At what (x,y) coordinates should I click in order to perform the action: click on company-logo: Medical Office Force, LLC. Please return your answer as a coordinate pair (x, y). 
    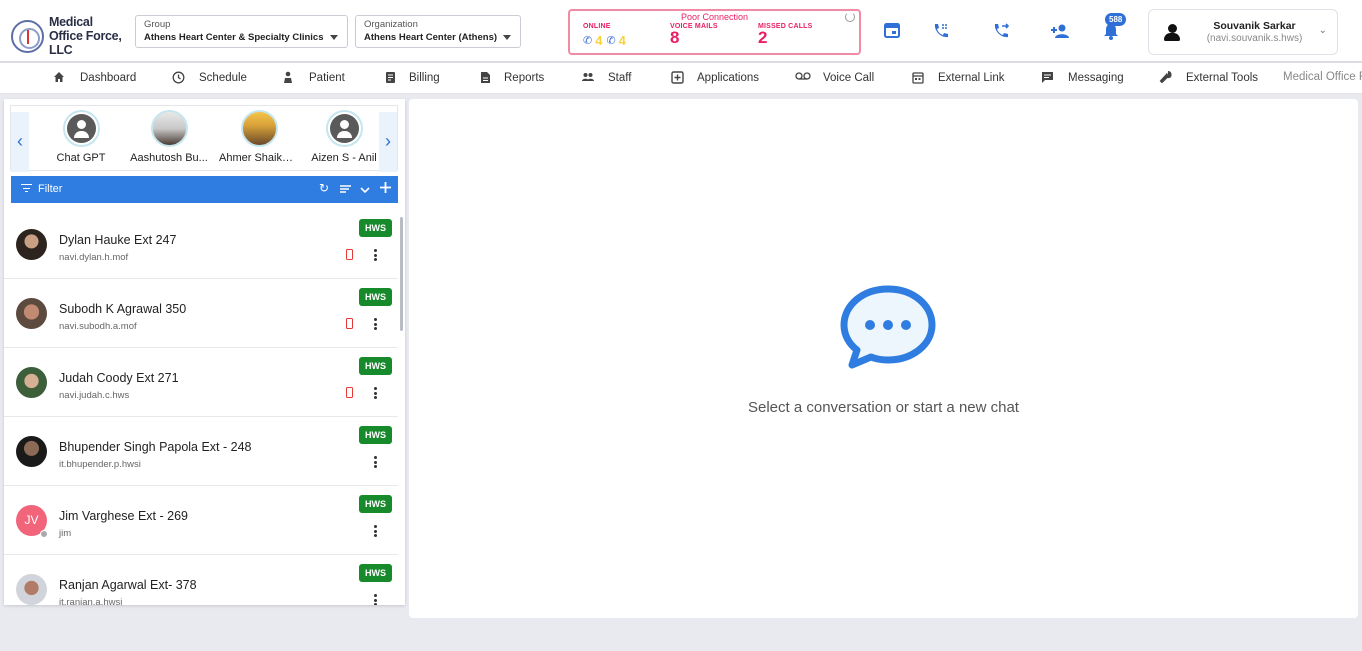
    Looking at the image, I should click on (70, 36).